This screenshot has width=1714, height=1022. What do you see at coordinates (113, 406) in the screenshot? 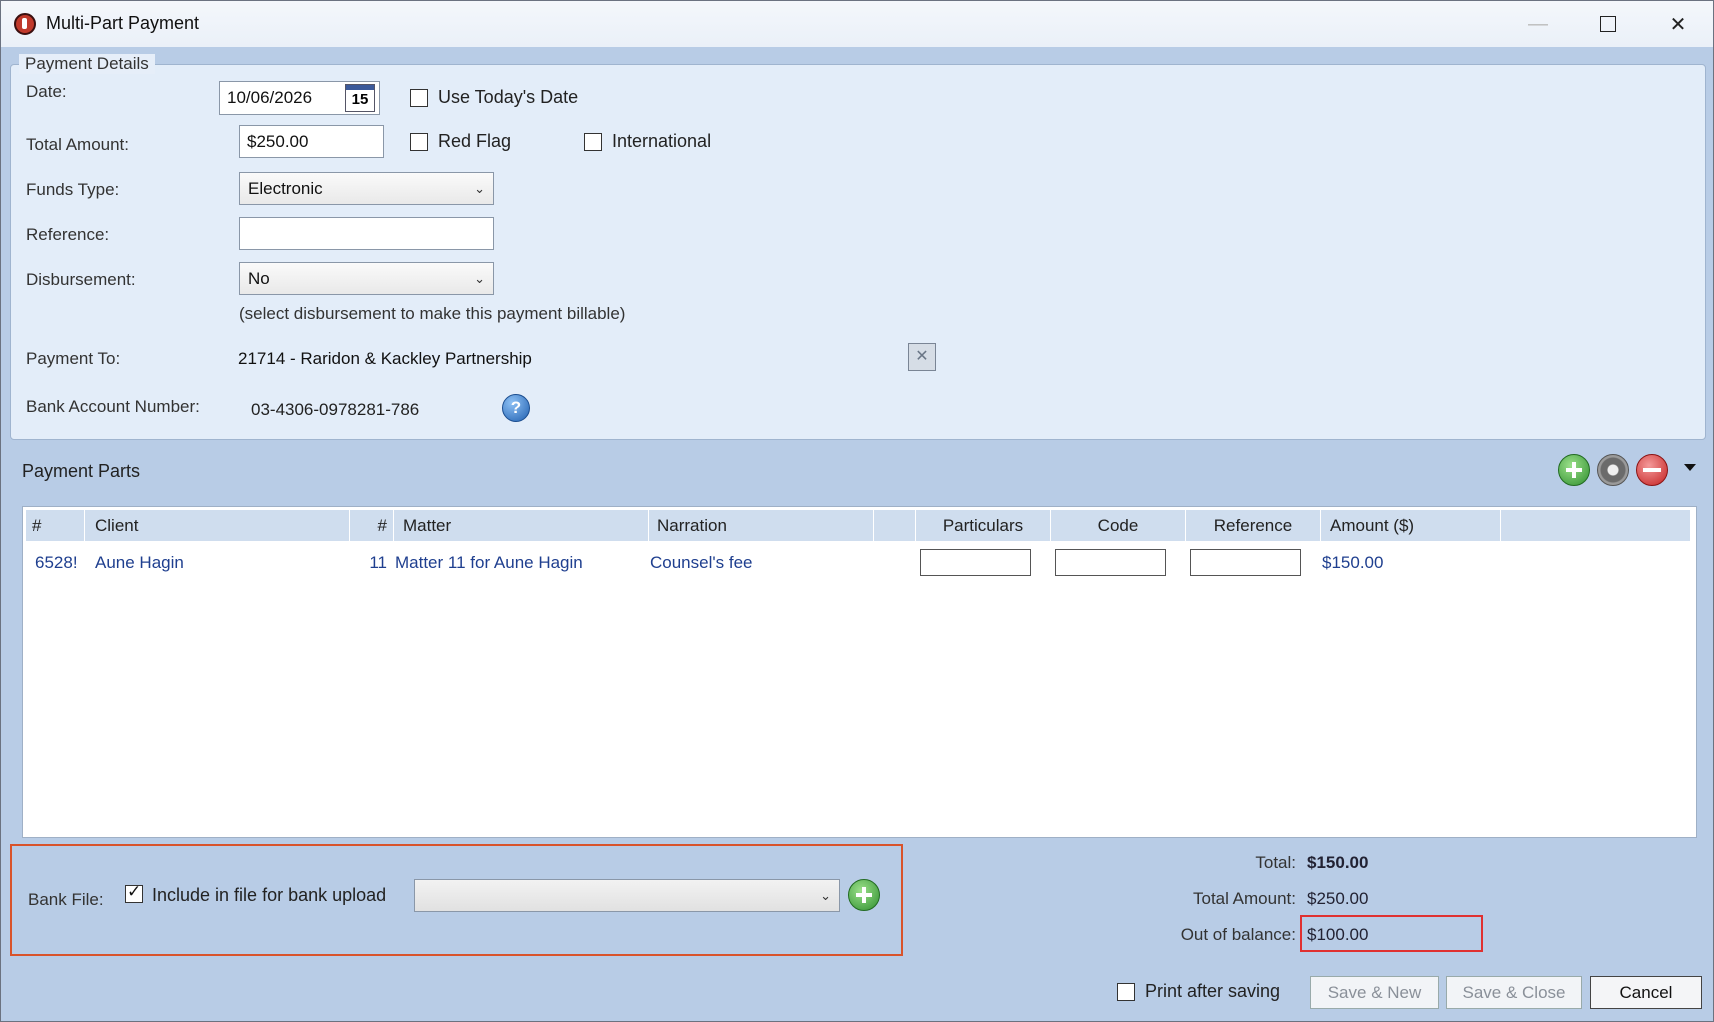
I see `bank-account-label: Bank Account Number:` at bounding box center [113, 406].